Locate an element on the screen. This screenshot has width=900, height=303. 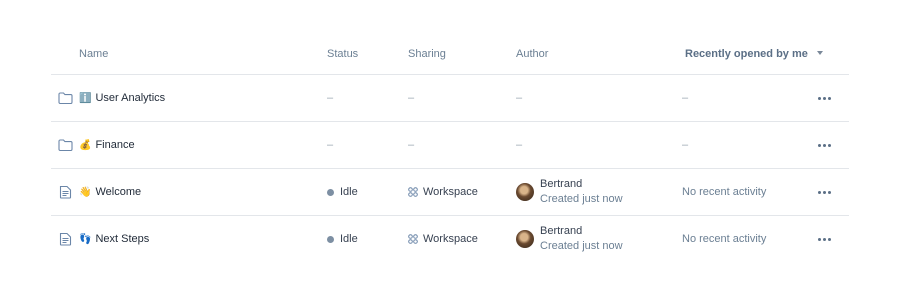
column-header-author: Author is located at coordinates (532, 54).